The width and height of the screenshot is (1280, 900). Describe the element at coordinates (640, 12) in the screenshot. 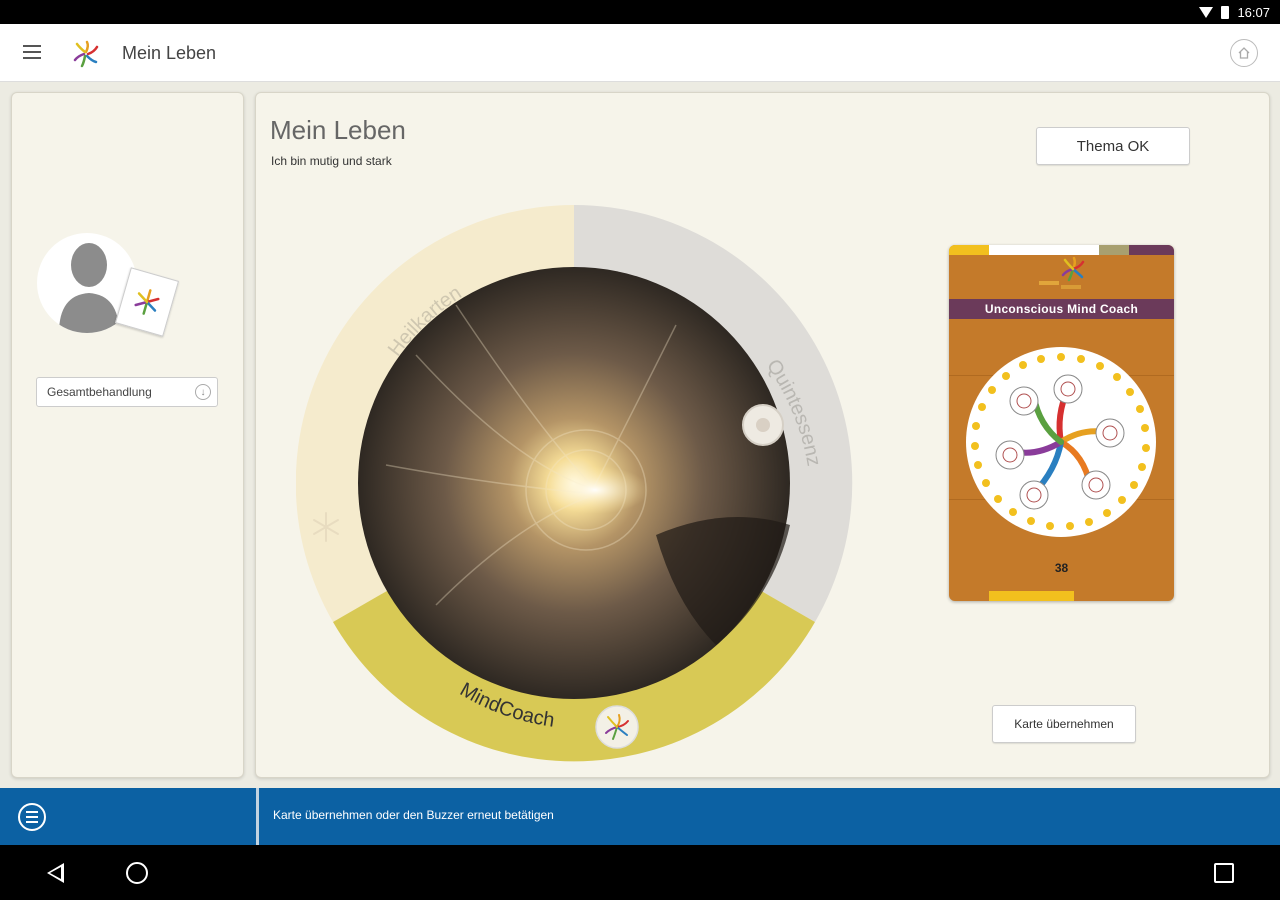

I see `status-bar: 16:07` at that location.